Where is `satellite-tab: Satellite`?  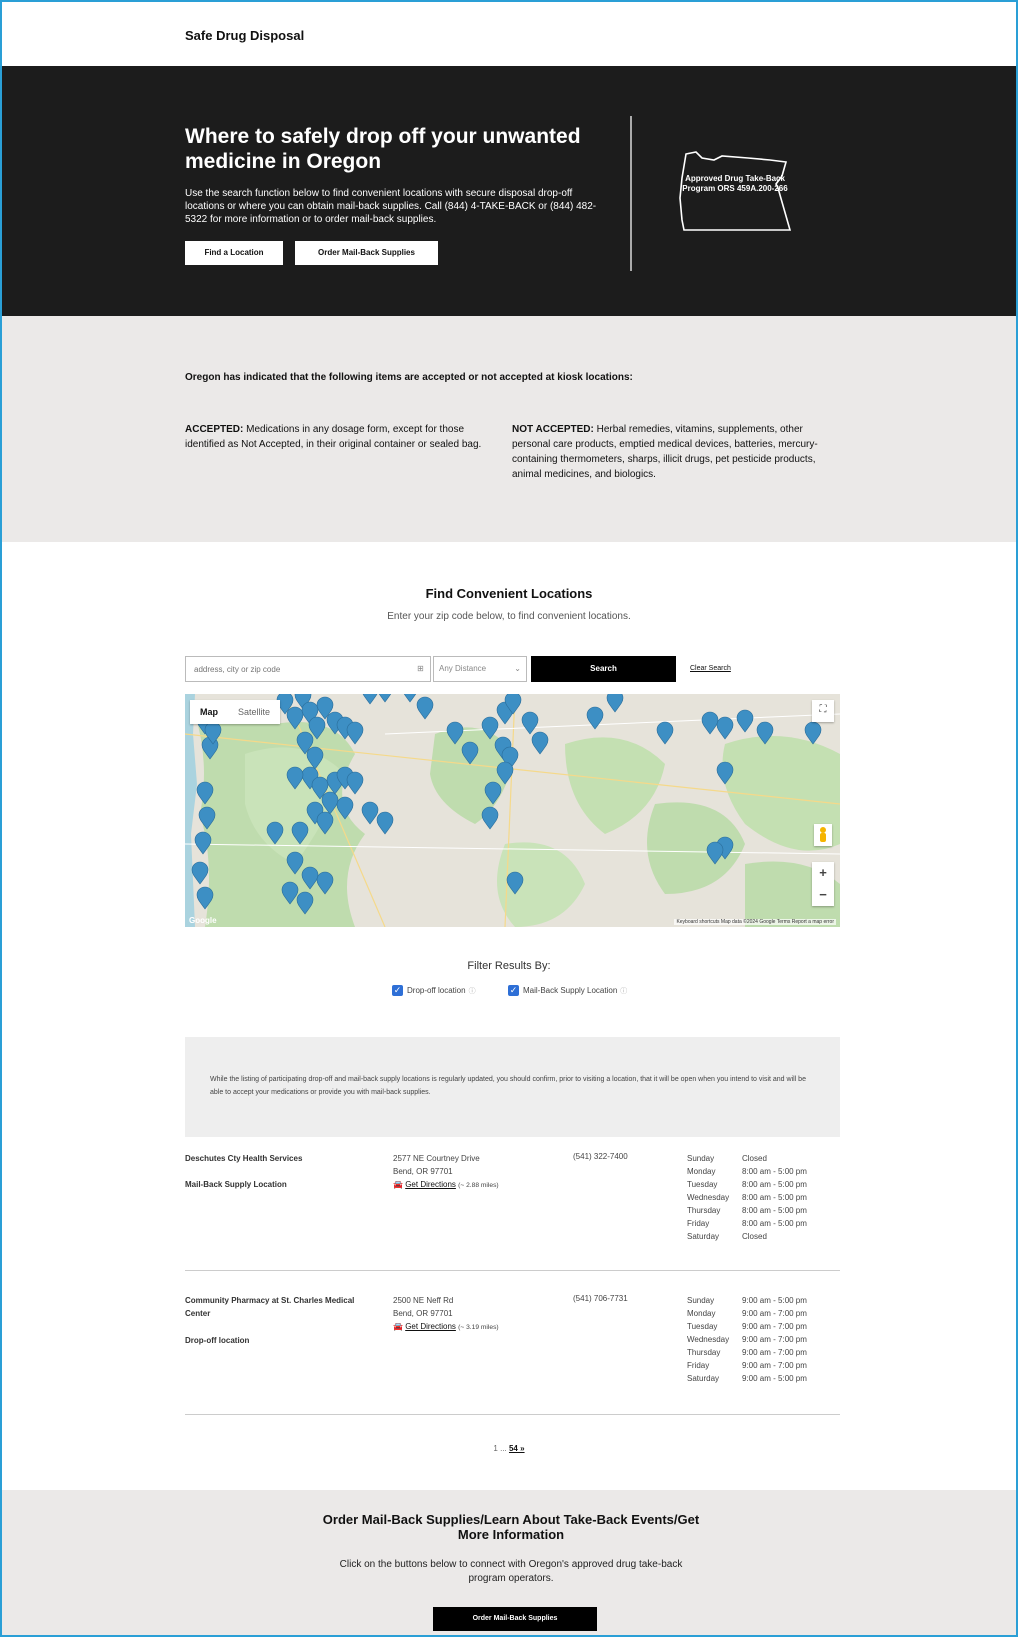 satellite-tab: Satellite is located at coordinates (254, 712).